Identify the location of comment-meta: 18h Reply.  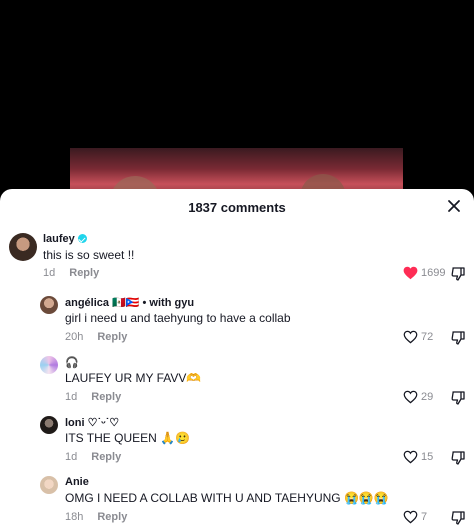
(96, 517).